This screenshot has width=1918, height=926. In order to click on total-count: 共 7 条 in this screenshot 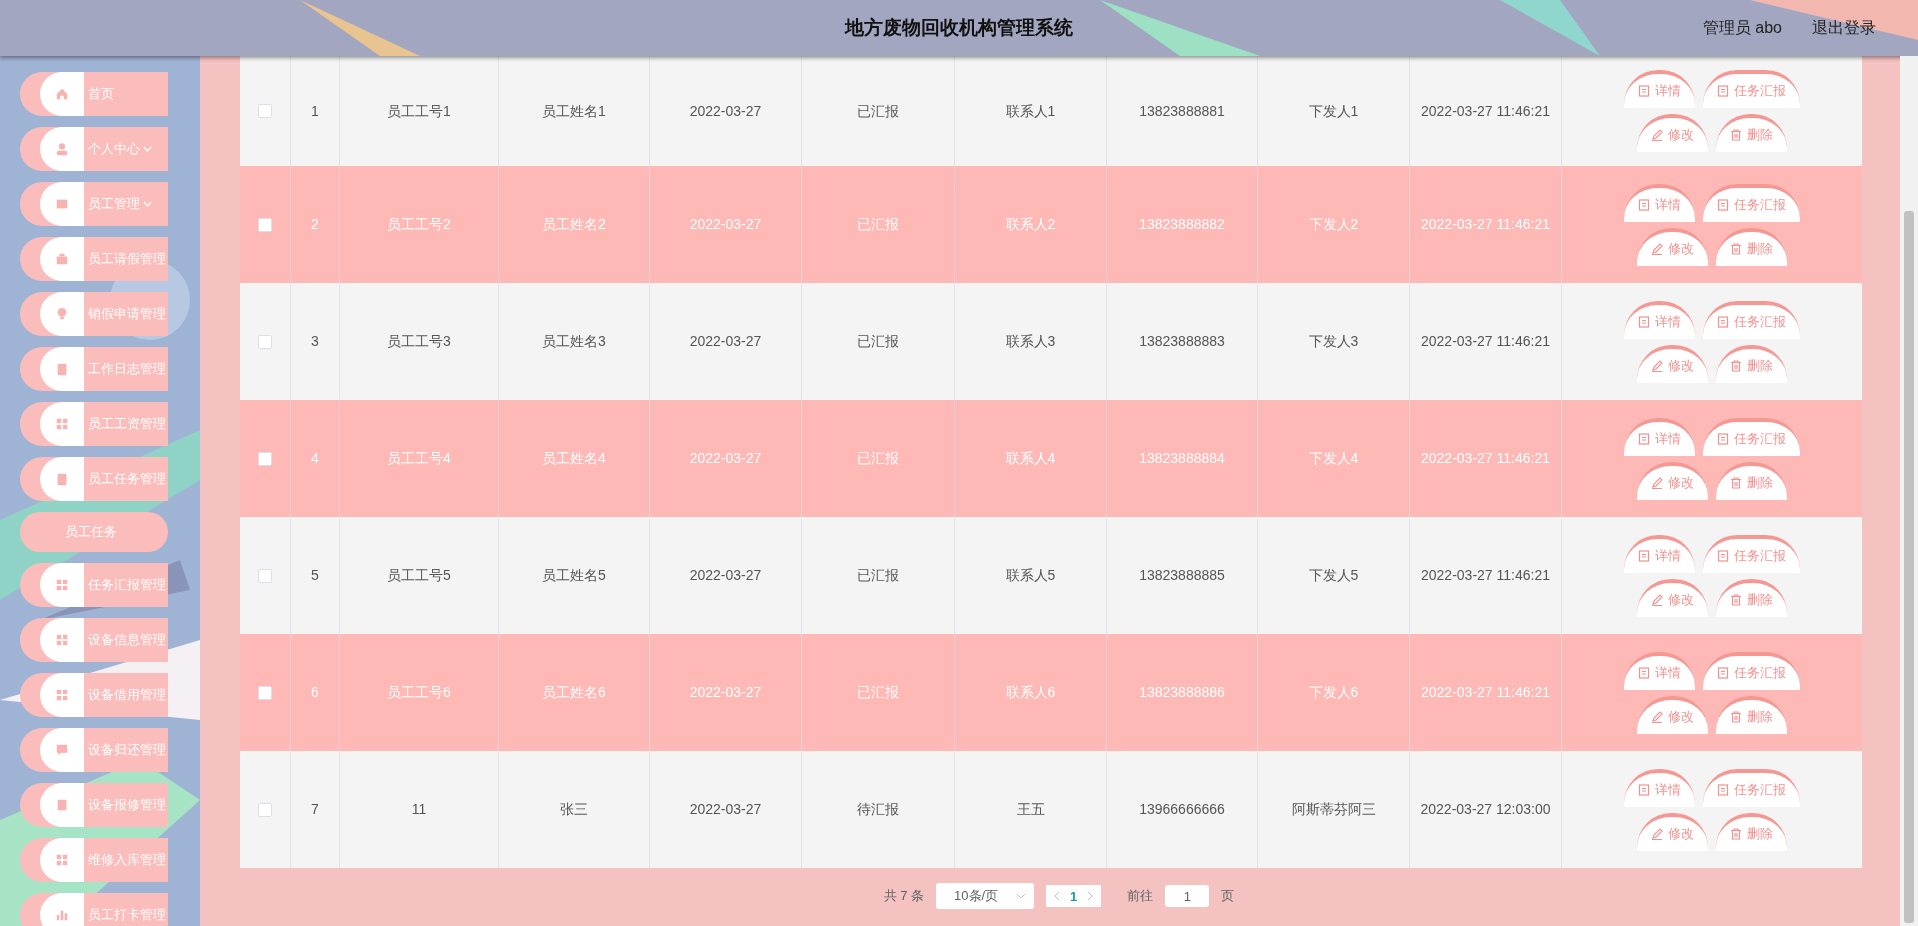, I will do `click(904, 896)`.